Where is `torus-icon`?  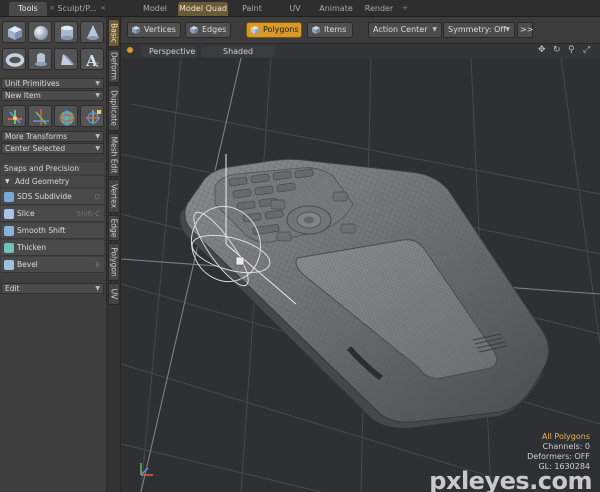 torus-icon is located at coordinates (14, 59).